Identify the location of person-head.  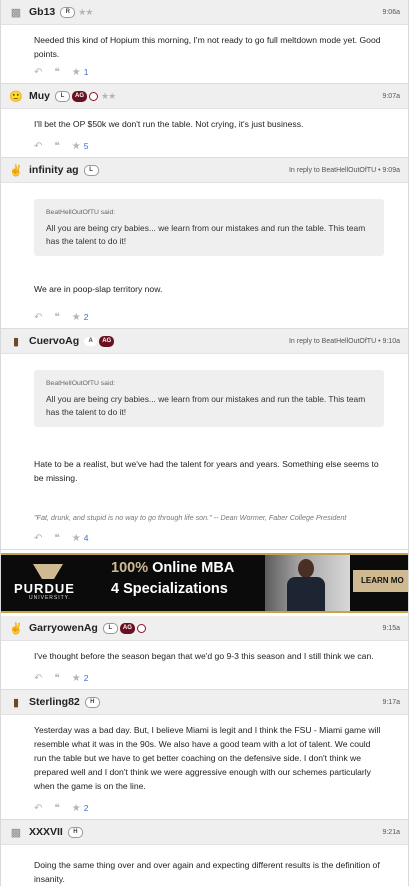
(306, 568).